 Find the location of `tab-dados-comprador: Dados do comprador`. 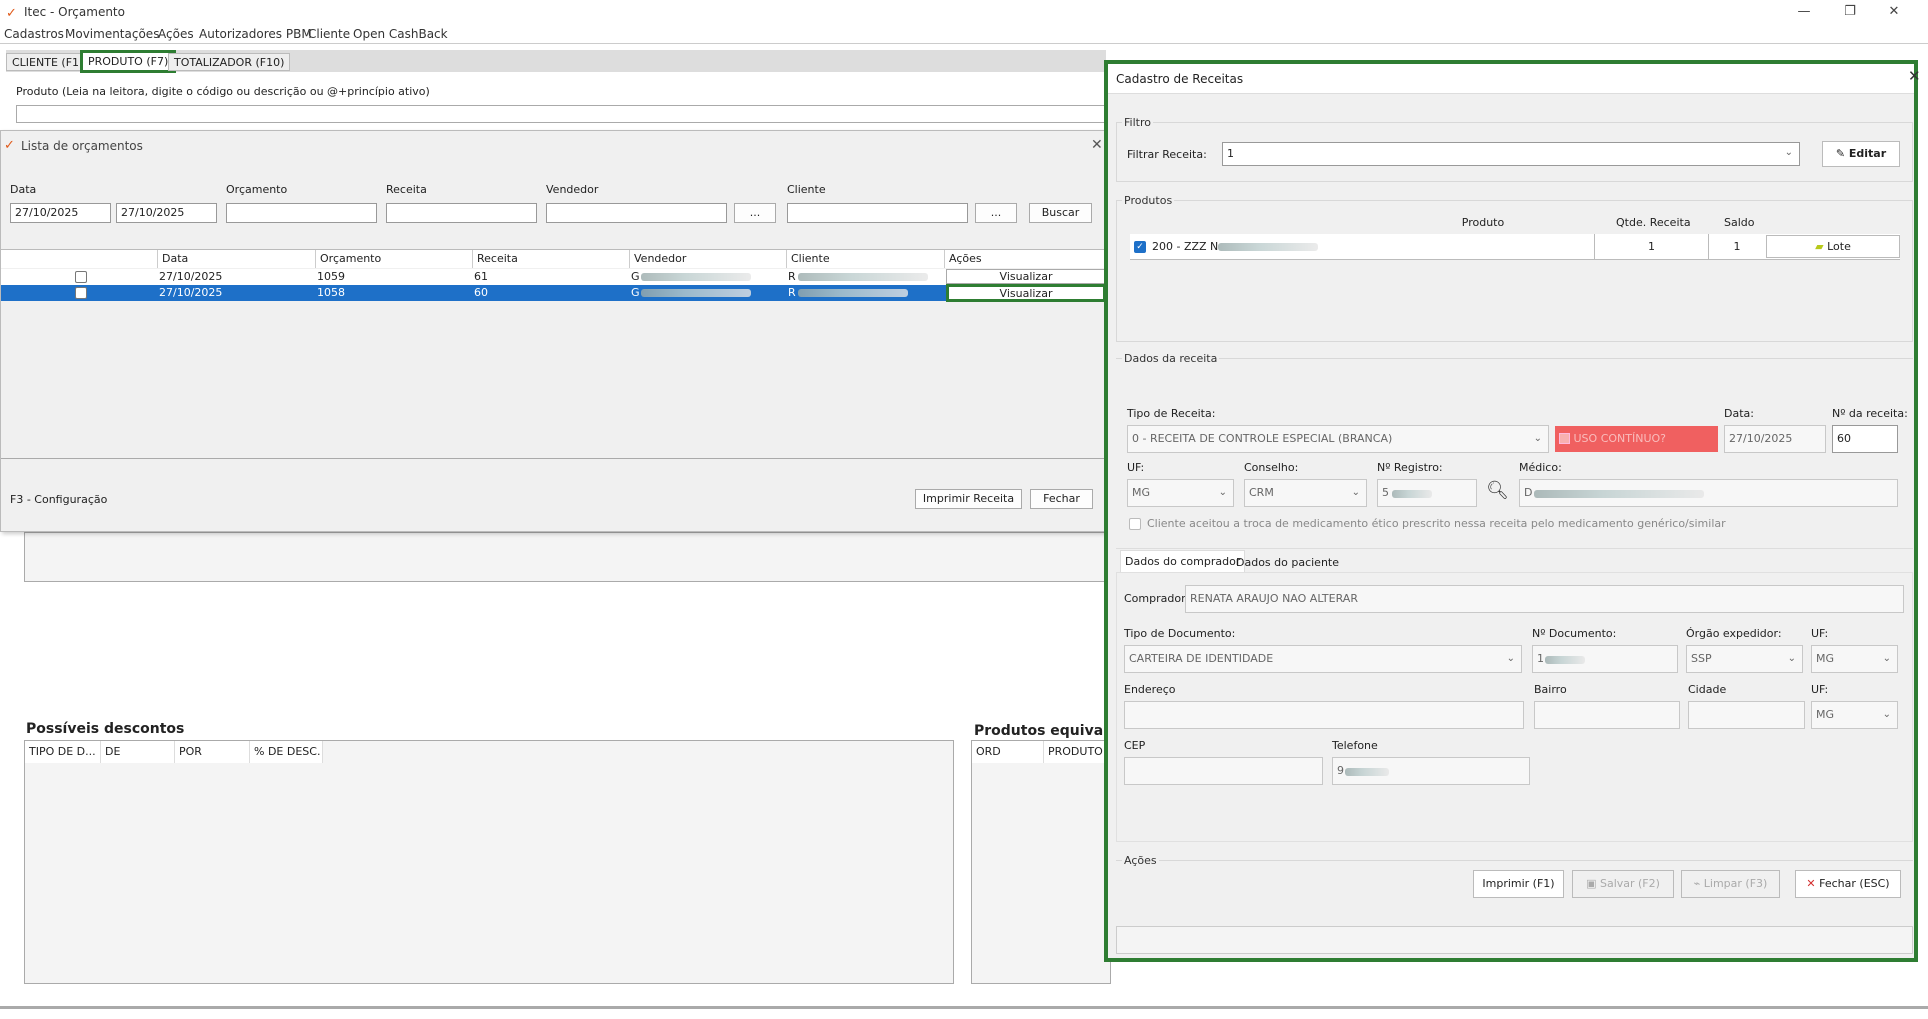

tab-dados-comprador: Dados do comprador is located at coordinates (1183, 561).